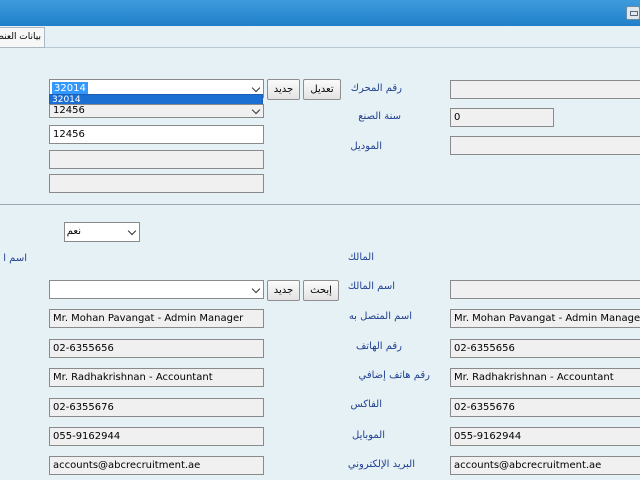 Image resolution: width=640 pixels, height=480 pixels. Describe the element at coordinates (381, 464) in the screenshot. I see `email-label: البريد الإلكتروني` at that location.